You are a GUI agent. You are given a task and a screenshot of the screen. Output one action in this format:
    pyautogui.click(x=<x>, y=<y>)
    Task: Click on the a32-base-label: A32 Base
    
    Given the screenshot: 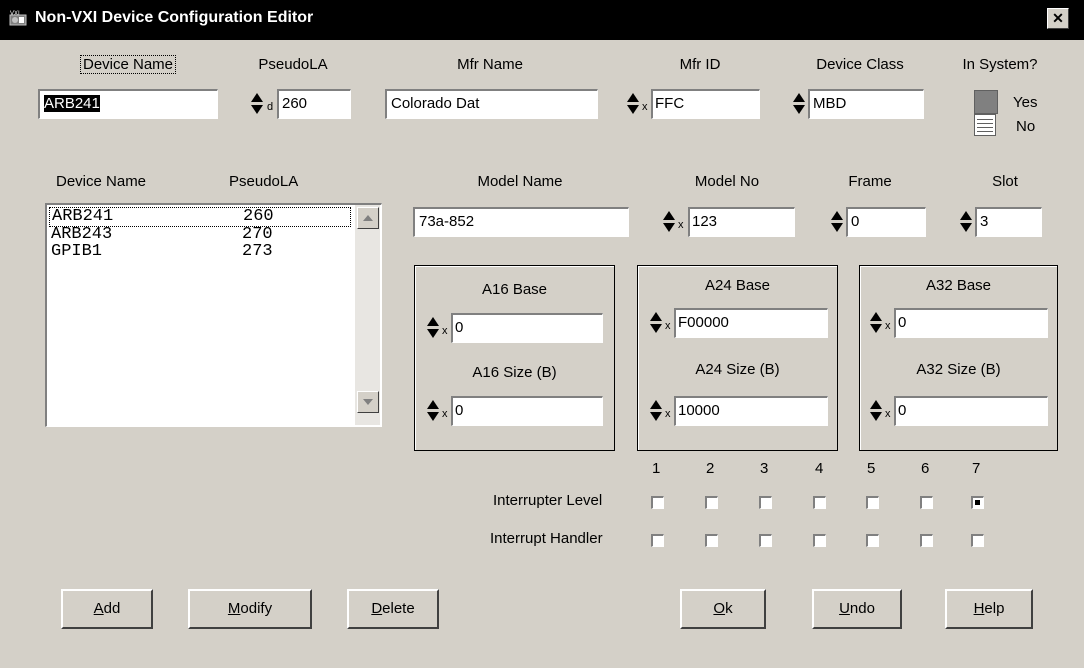 What is the action you would take?
    pyautogui.click(x=958, y=285)
    